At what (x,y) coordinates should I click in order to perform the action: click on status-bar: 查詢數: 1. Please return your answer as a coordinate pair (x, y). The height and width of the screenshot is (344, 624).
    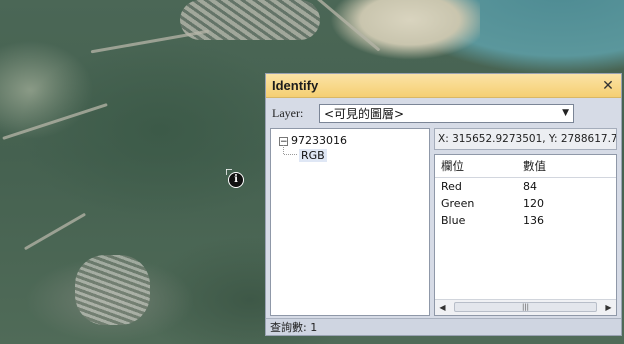
    Looking at the image, I should click on (443, 326).